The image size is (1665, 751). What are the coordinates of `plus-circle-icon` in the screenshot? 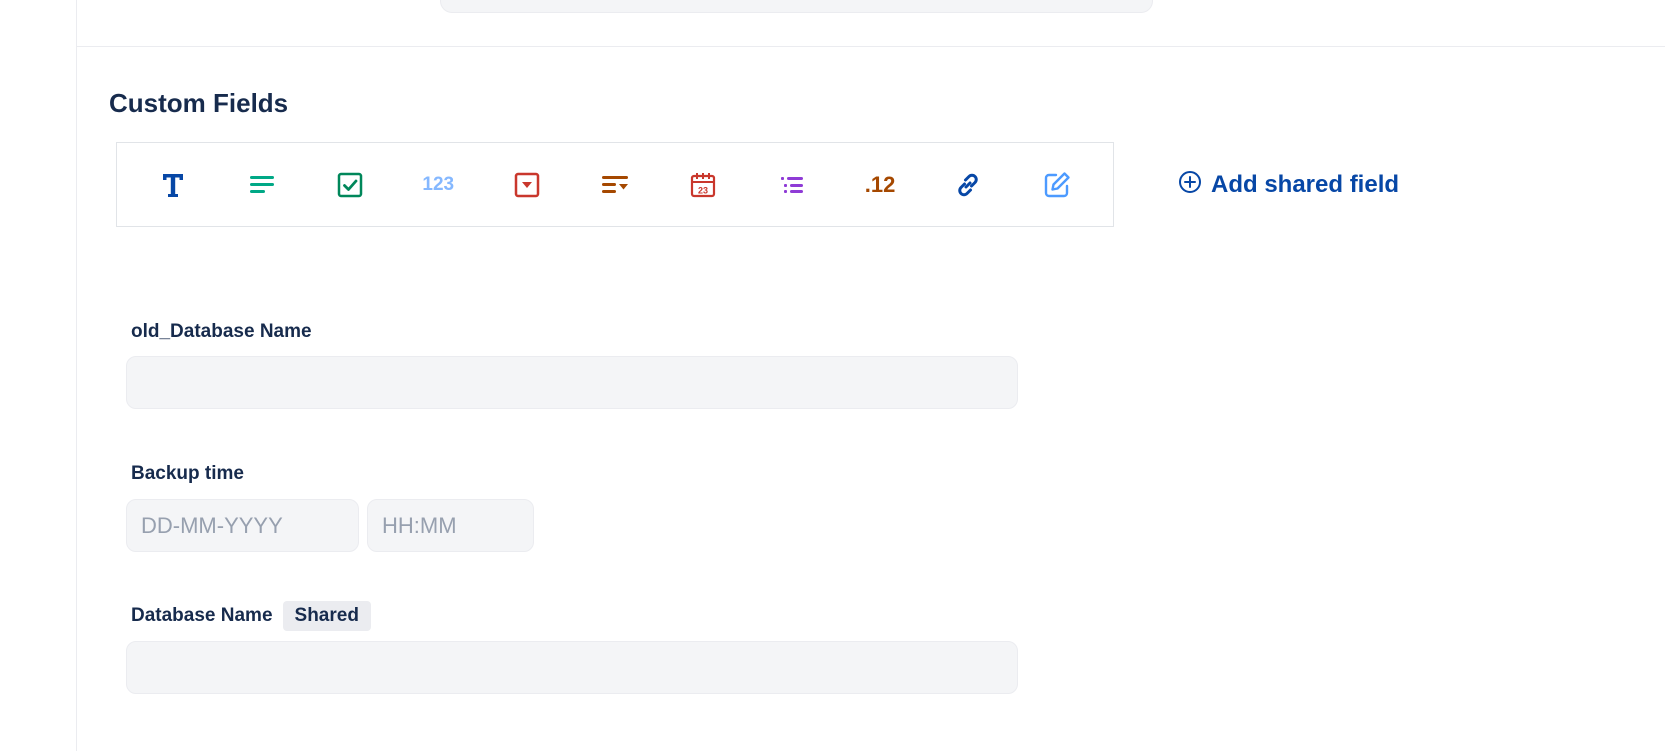 It's located at (1190, 185).